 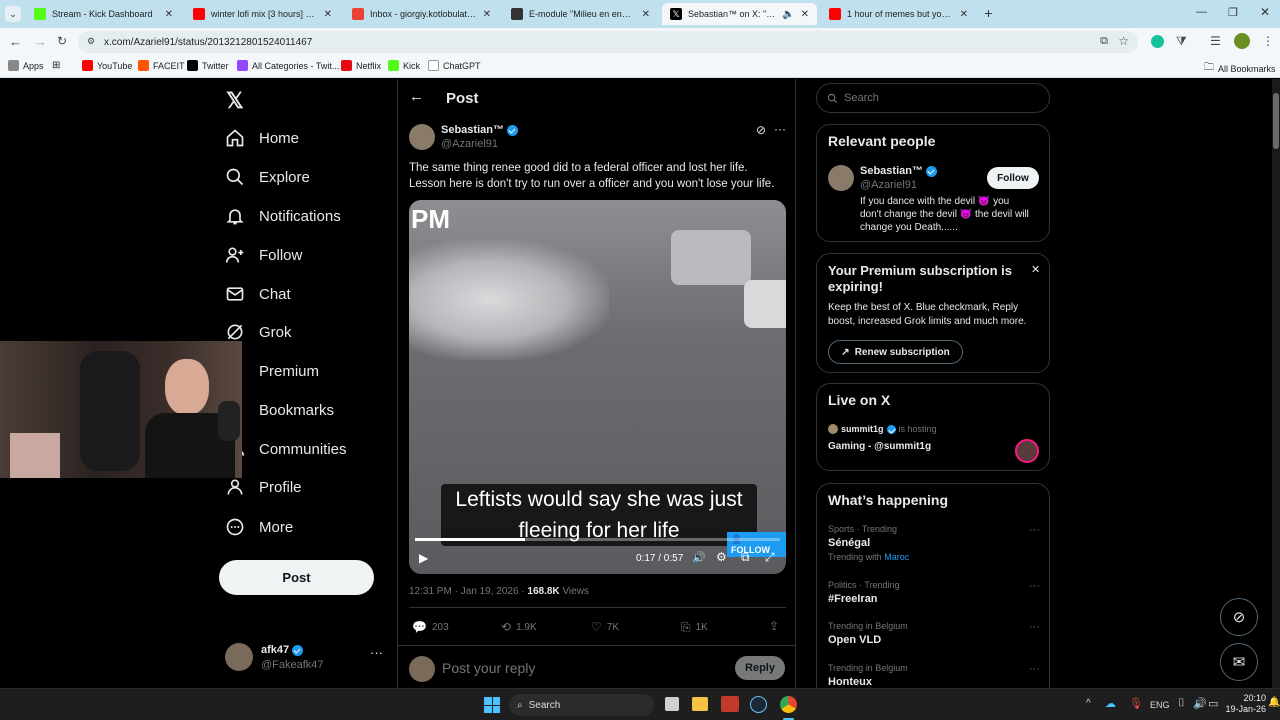 What do you see at coordinates (1265, 12) in the screenshot?
I see `window-close-icon: ✕` at bounding box center [1265, 12].